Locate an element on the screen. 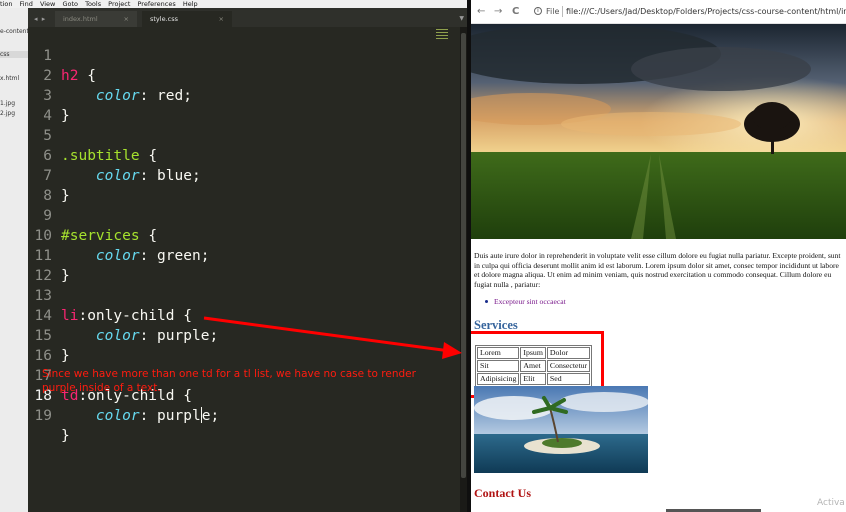 This screenshot has height=512, width=846. forward-icon: → is located at coordinates (498, 12).